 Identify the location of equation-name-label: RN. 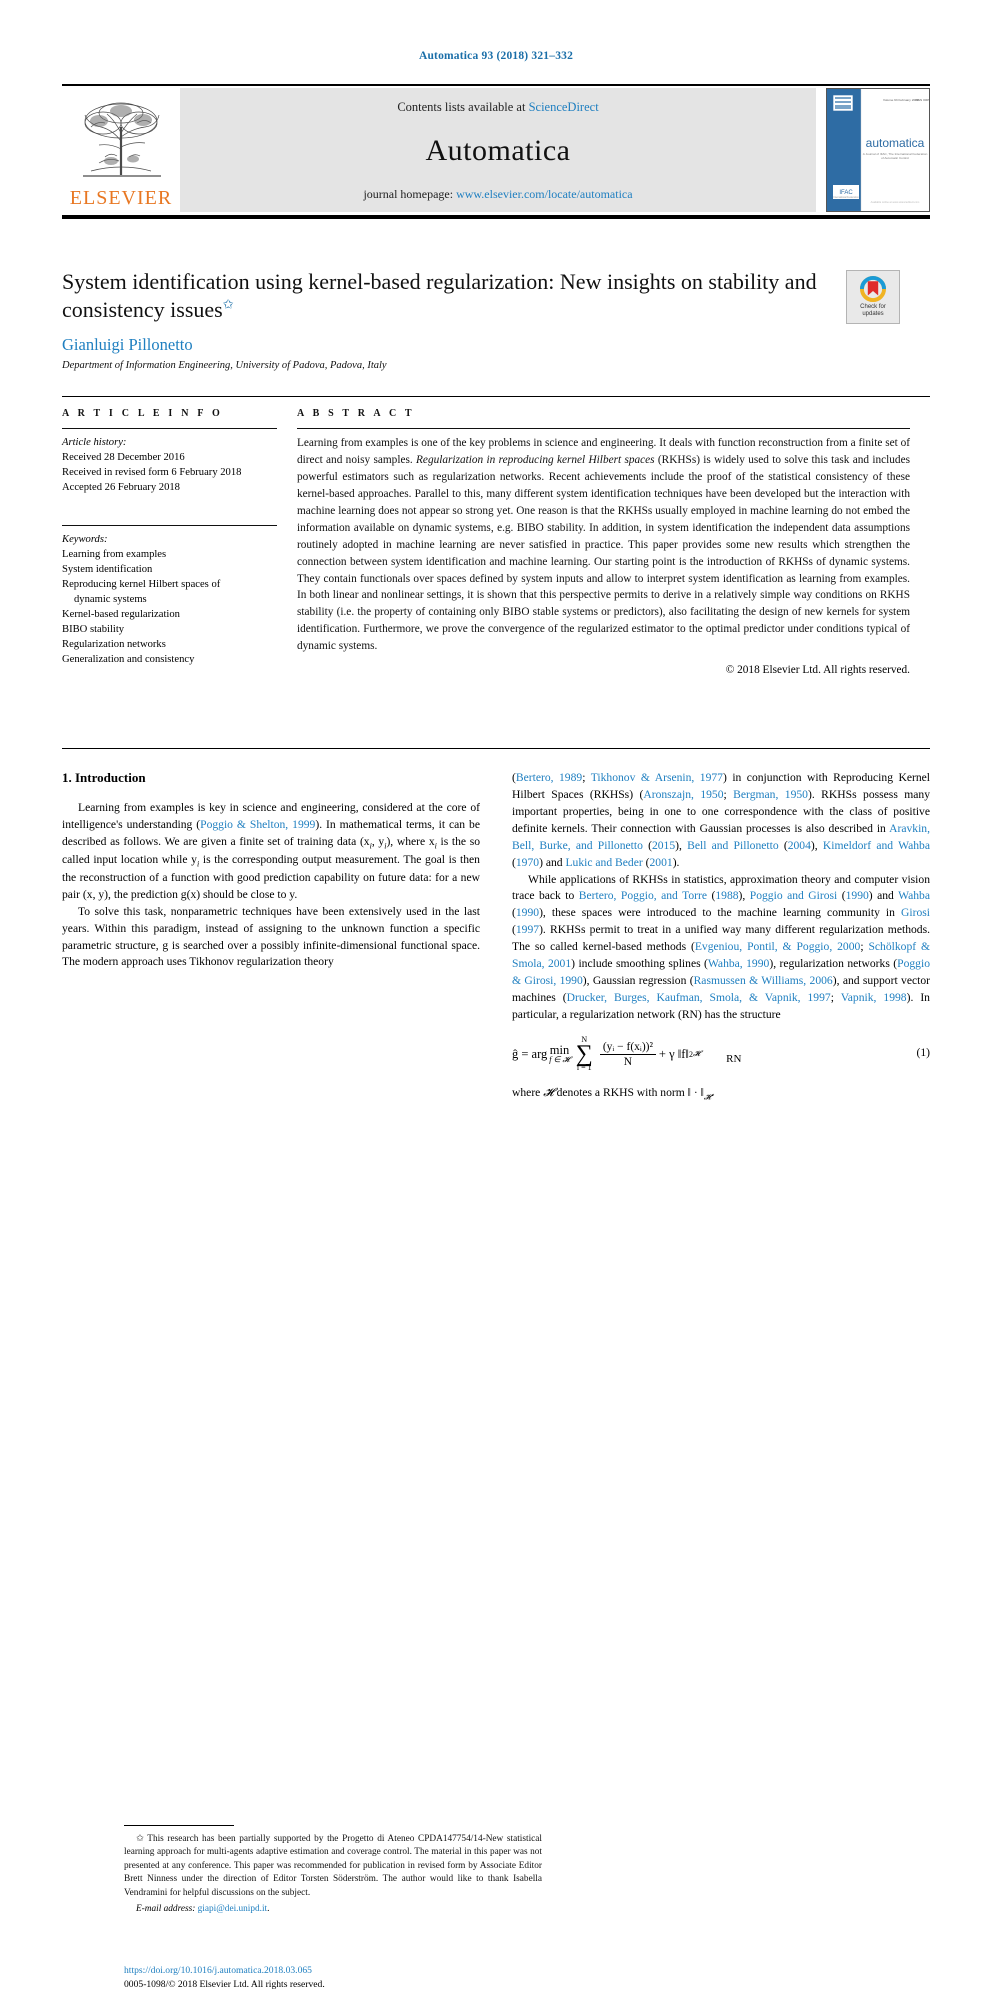
(734, 1059).